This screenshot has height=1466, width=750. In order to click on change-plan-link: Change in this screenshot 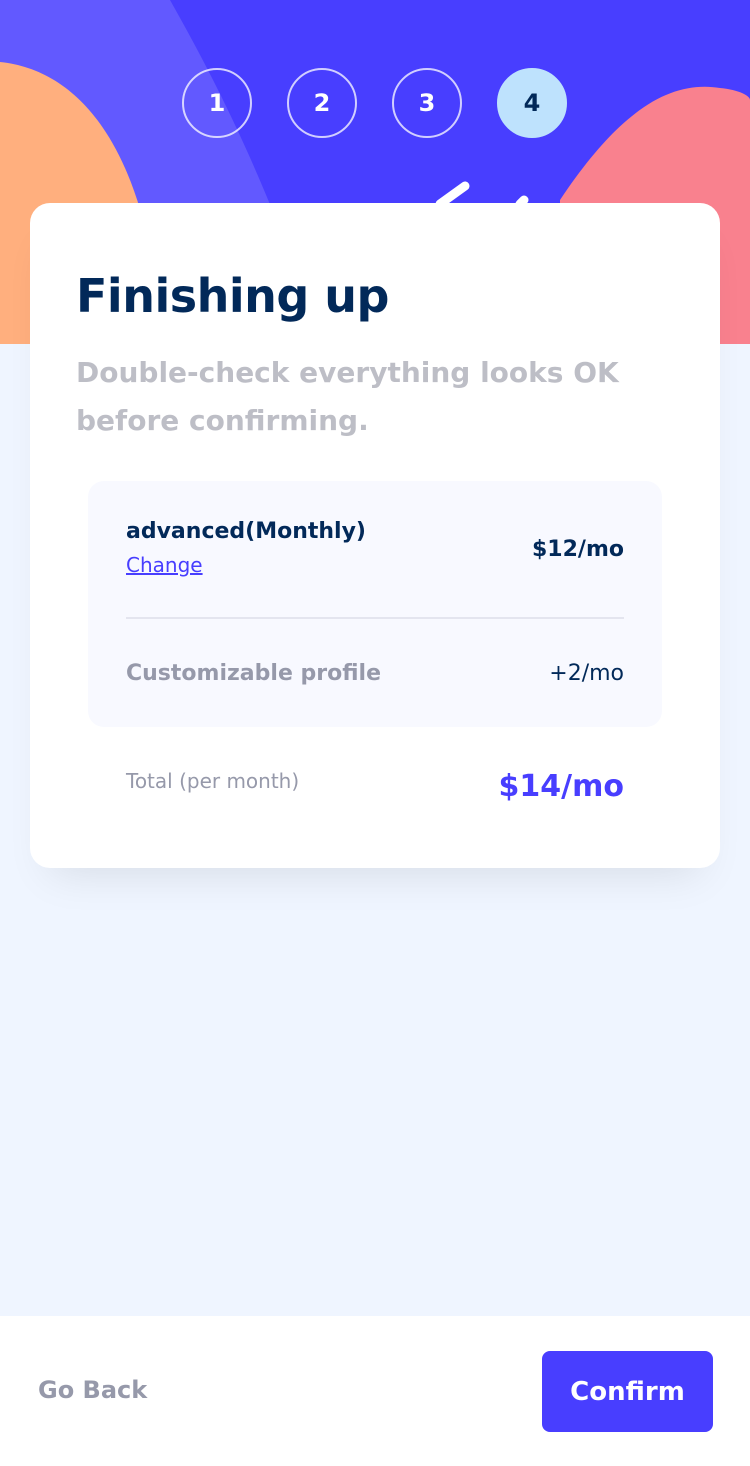, I will do `click(164, 565)`.